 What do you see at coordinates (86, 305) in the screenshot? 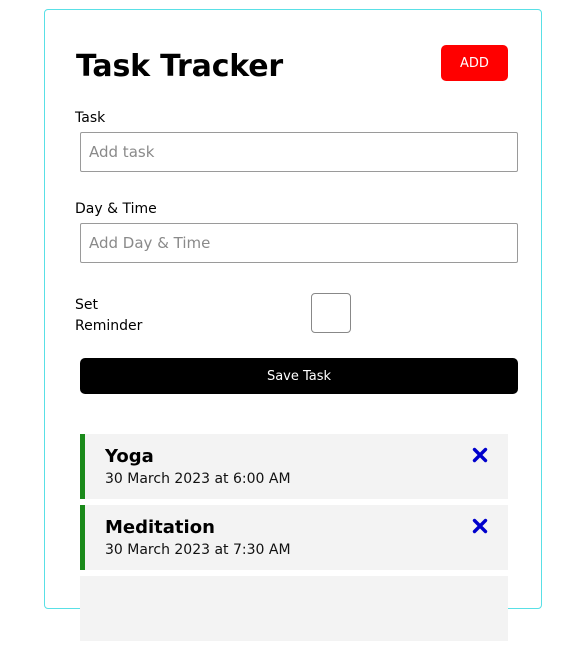
I see `reminder-label-line1: Set` at bounding box center [86, 305].